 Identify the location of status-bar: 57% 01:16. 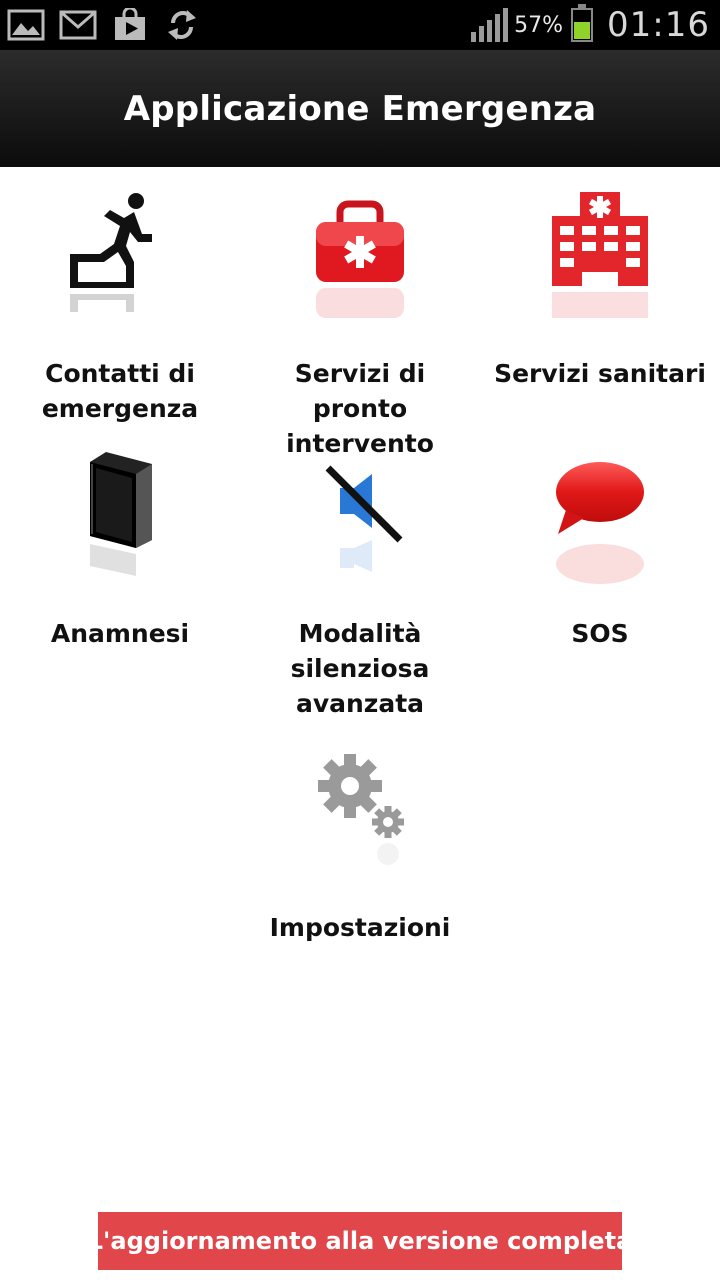
(360, 25).